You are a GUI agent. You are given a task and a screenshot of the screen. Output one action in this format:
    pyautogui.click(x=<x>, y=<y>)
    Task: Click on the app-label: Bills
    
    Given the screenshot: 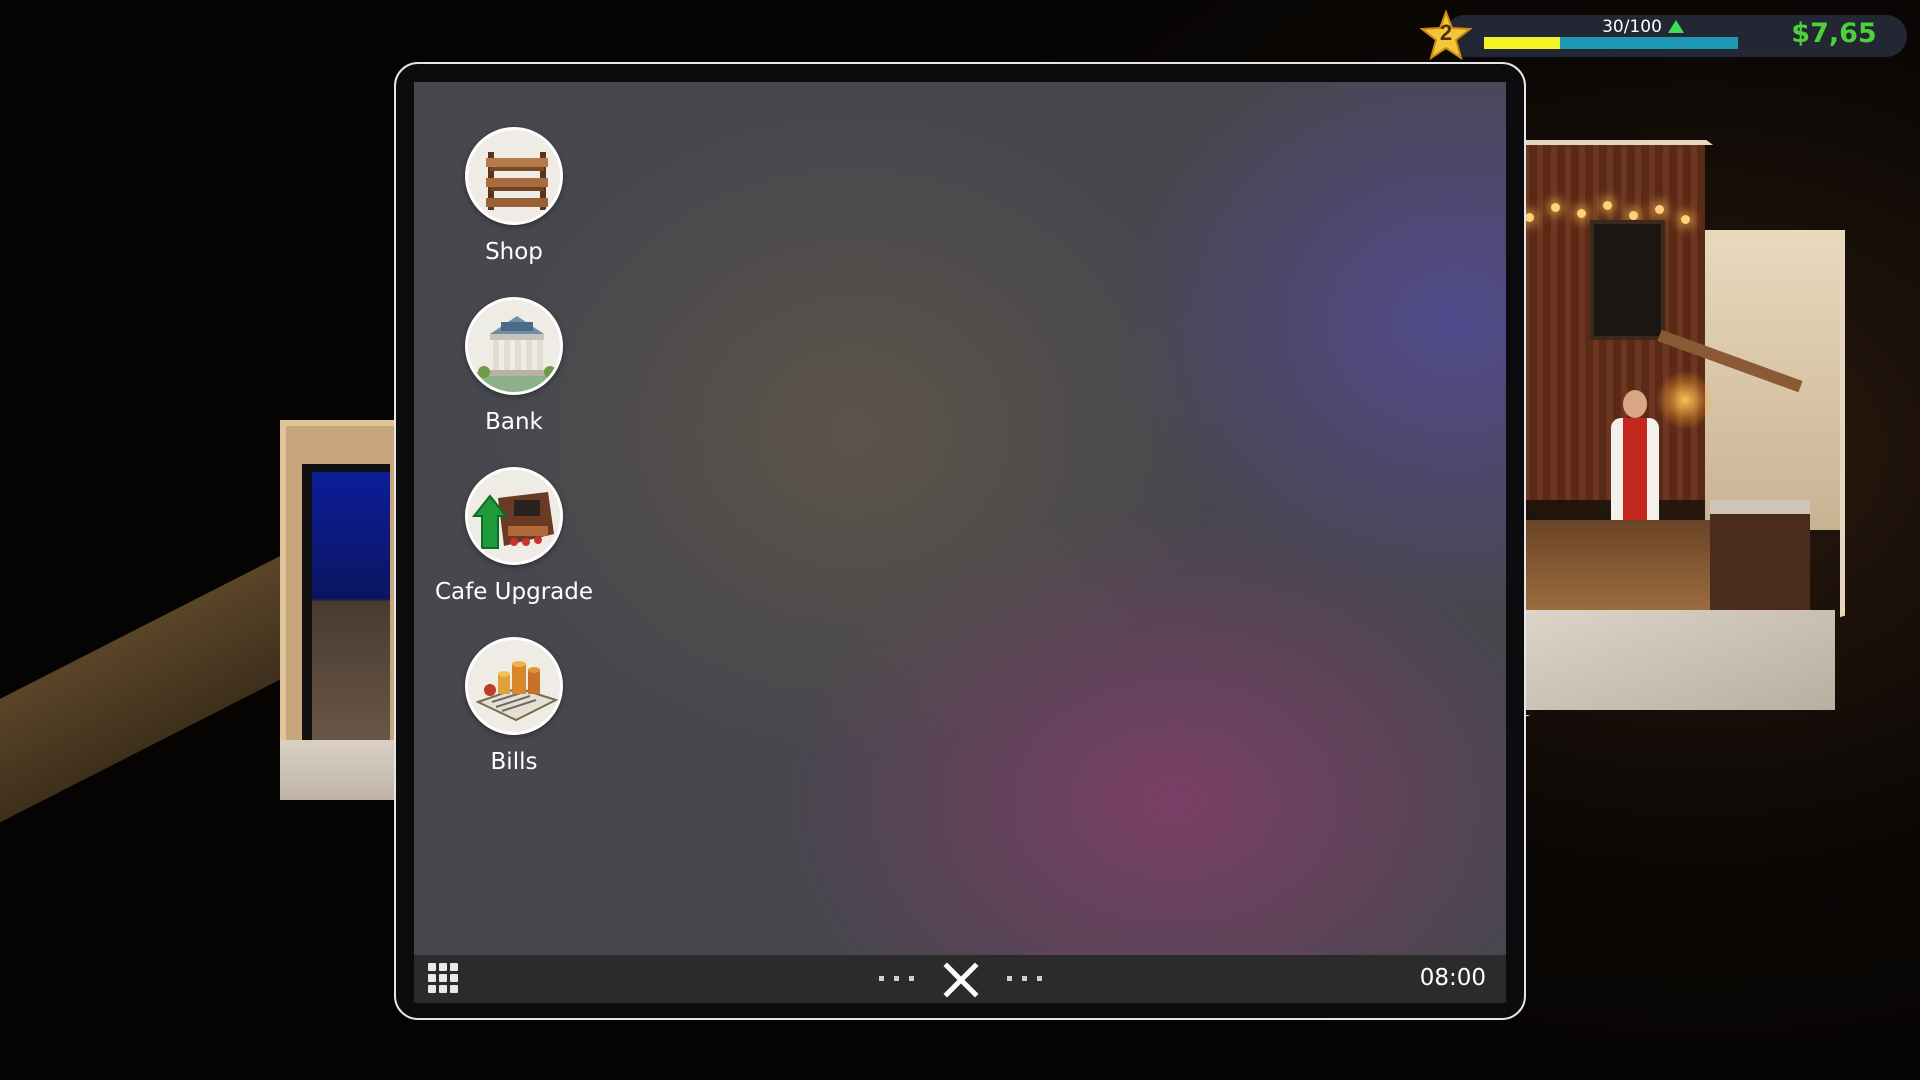 What is the action you would take?
    pyautogui.click(x=514, y=762)
    